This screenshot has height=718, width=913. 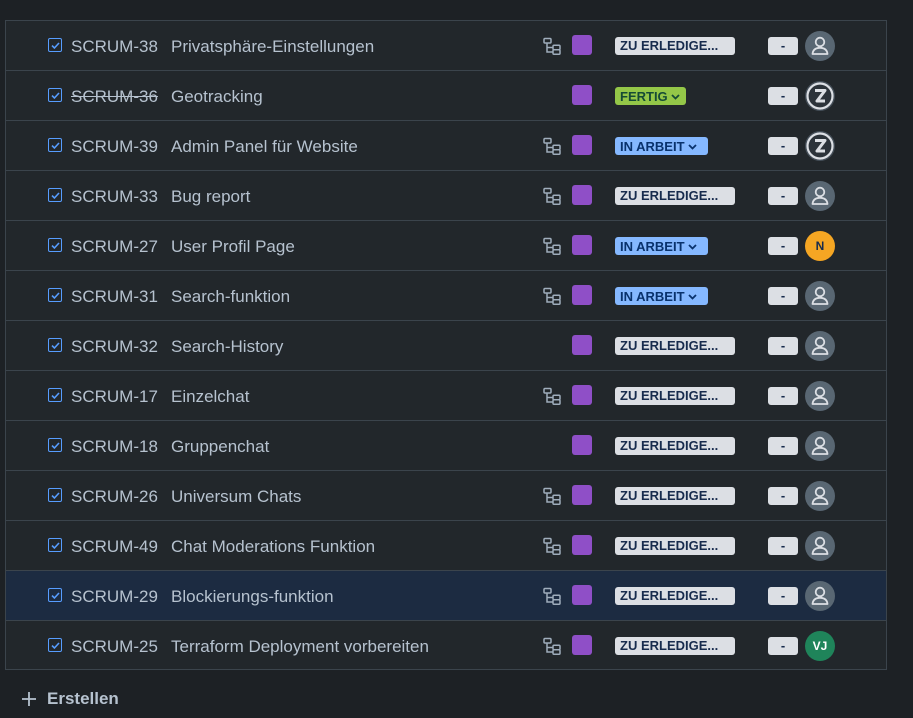 I want to click on issue-key: SCRUM-25, so click(x=114, y=647).